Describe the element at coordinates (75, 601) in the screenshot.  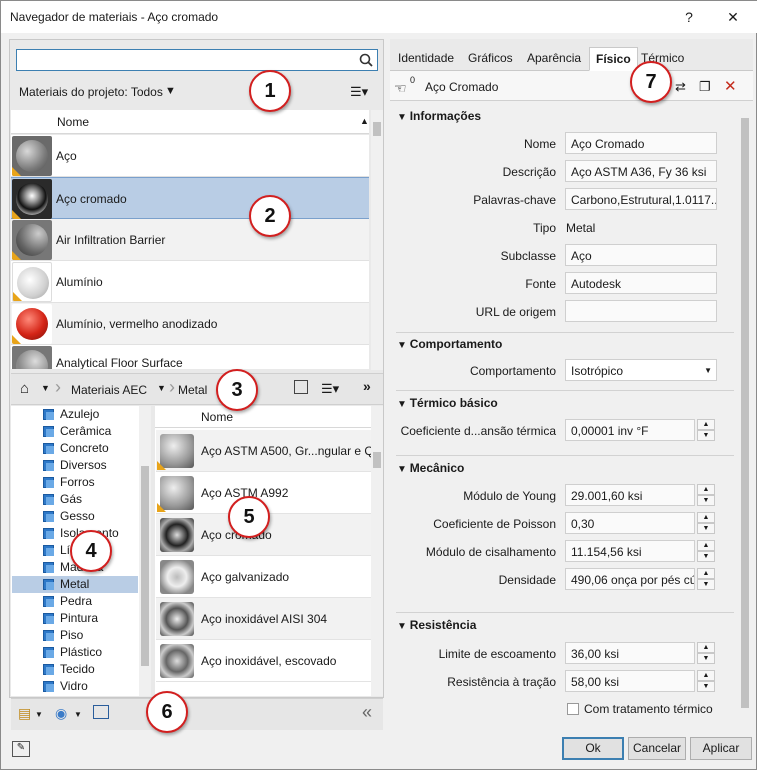
I see `tree-item: Pedra` at that location.